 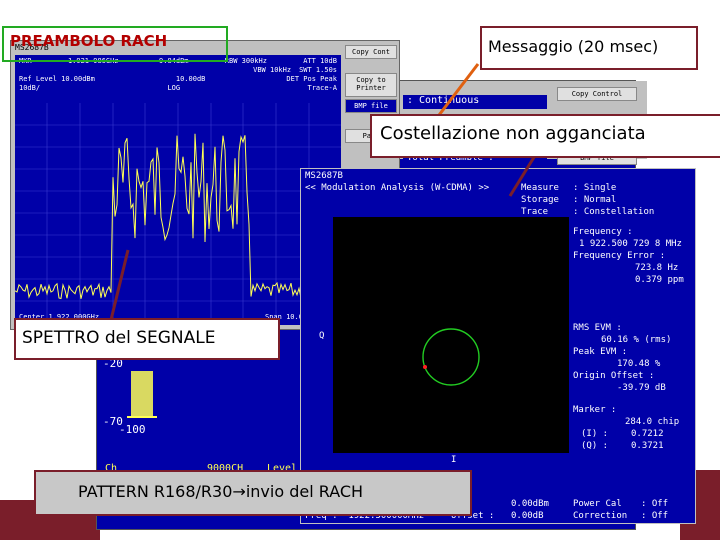 I want to click on spettro-label: SPETTRO del SEGNALE, so click(x=119, y=338).